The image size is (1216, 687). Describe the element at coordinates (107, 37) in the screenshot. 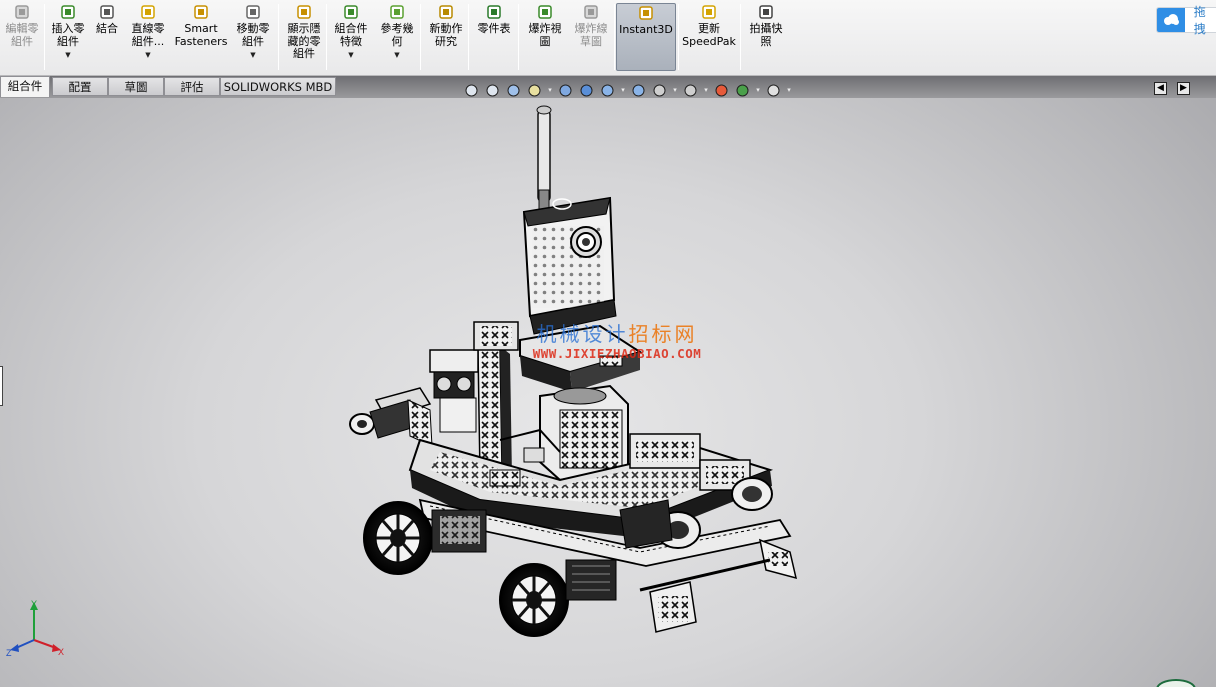

I see `mate-button: 結合` at that location.